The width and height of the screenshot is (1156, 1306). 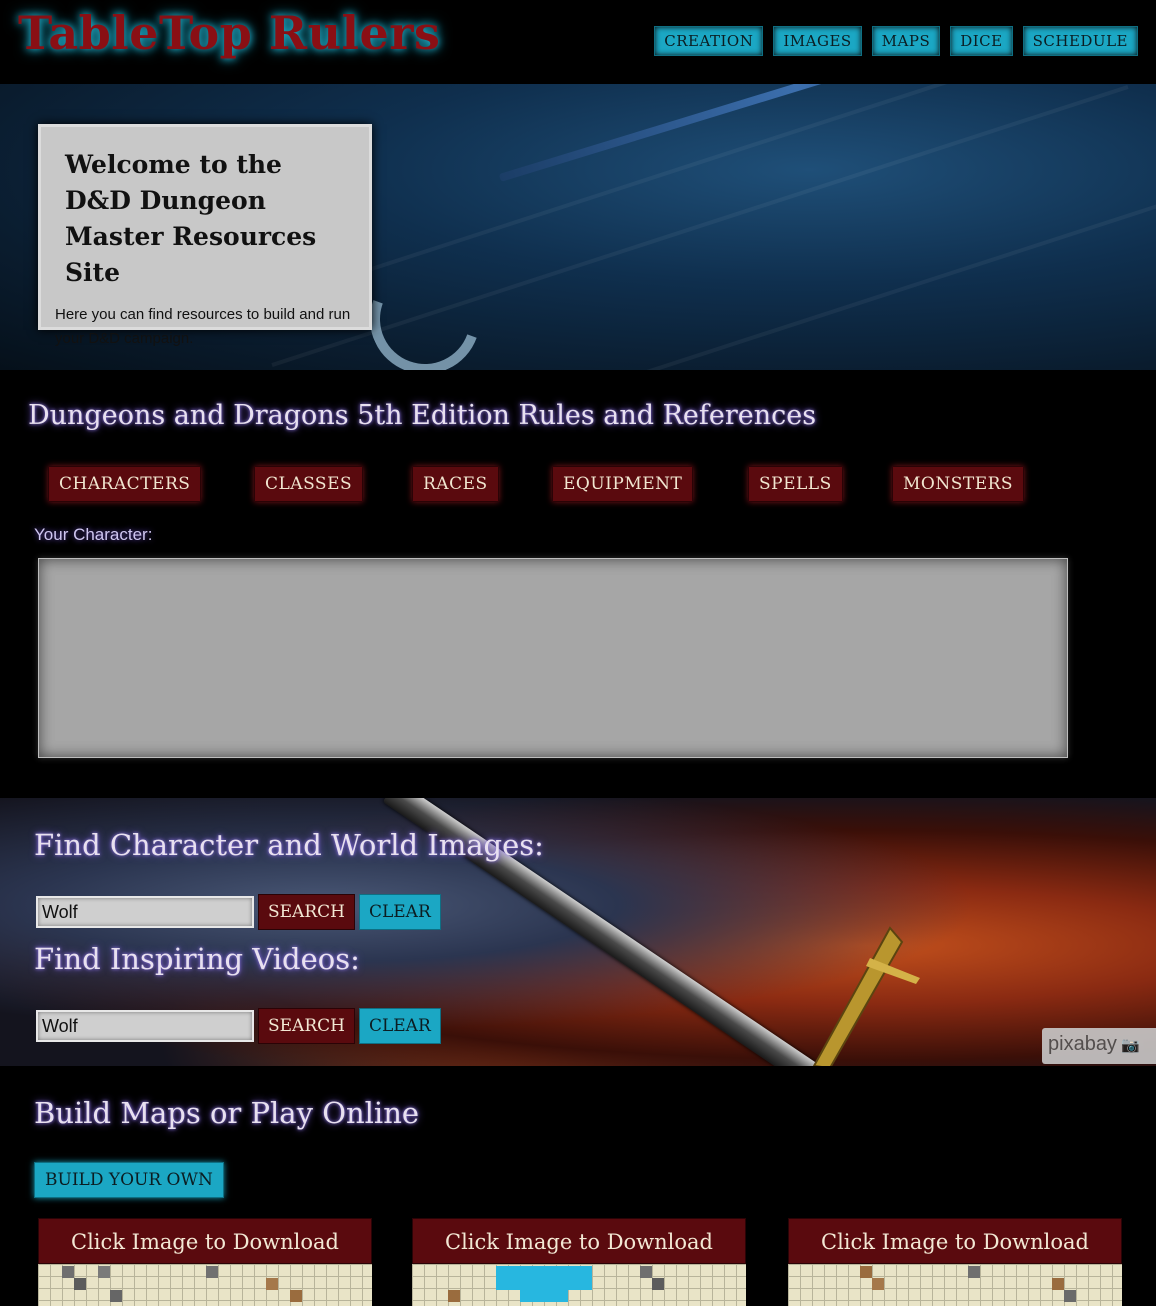 I want to click on character-display-box, so click(x=553, y=658).